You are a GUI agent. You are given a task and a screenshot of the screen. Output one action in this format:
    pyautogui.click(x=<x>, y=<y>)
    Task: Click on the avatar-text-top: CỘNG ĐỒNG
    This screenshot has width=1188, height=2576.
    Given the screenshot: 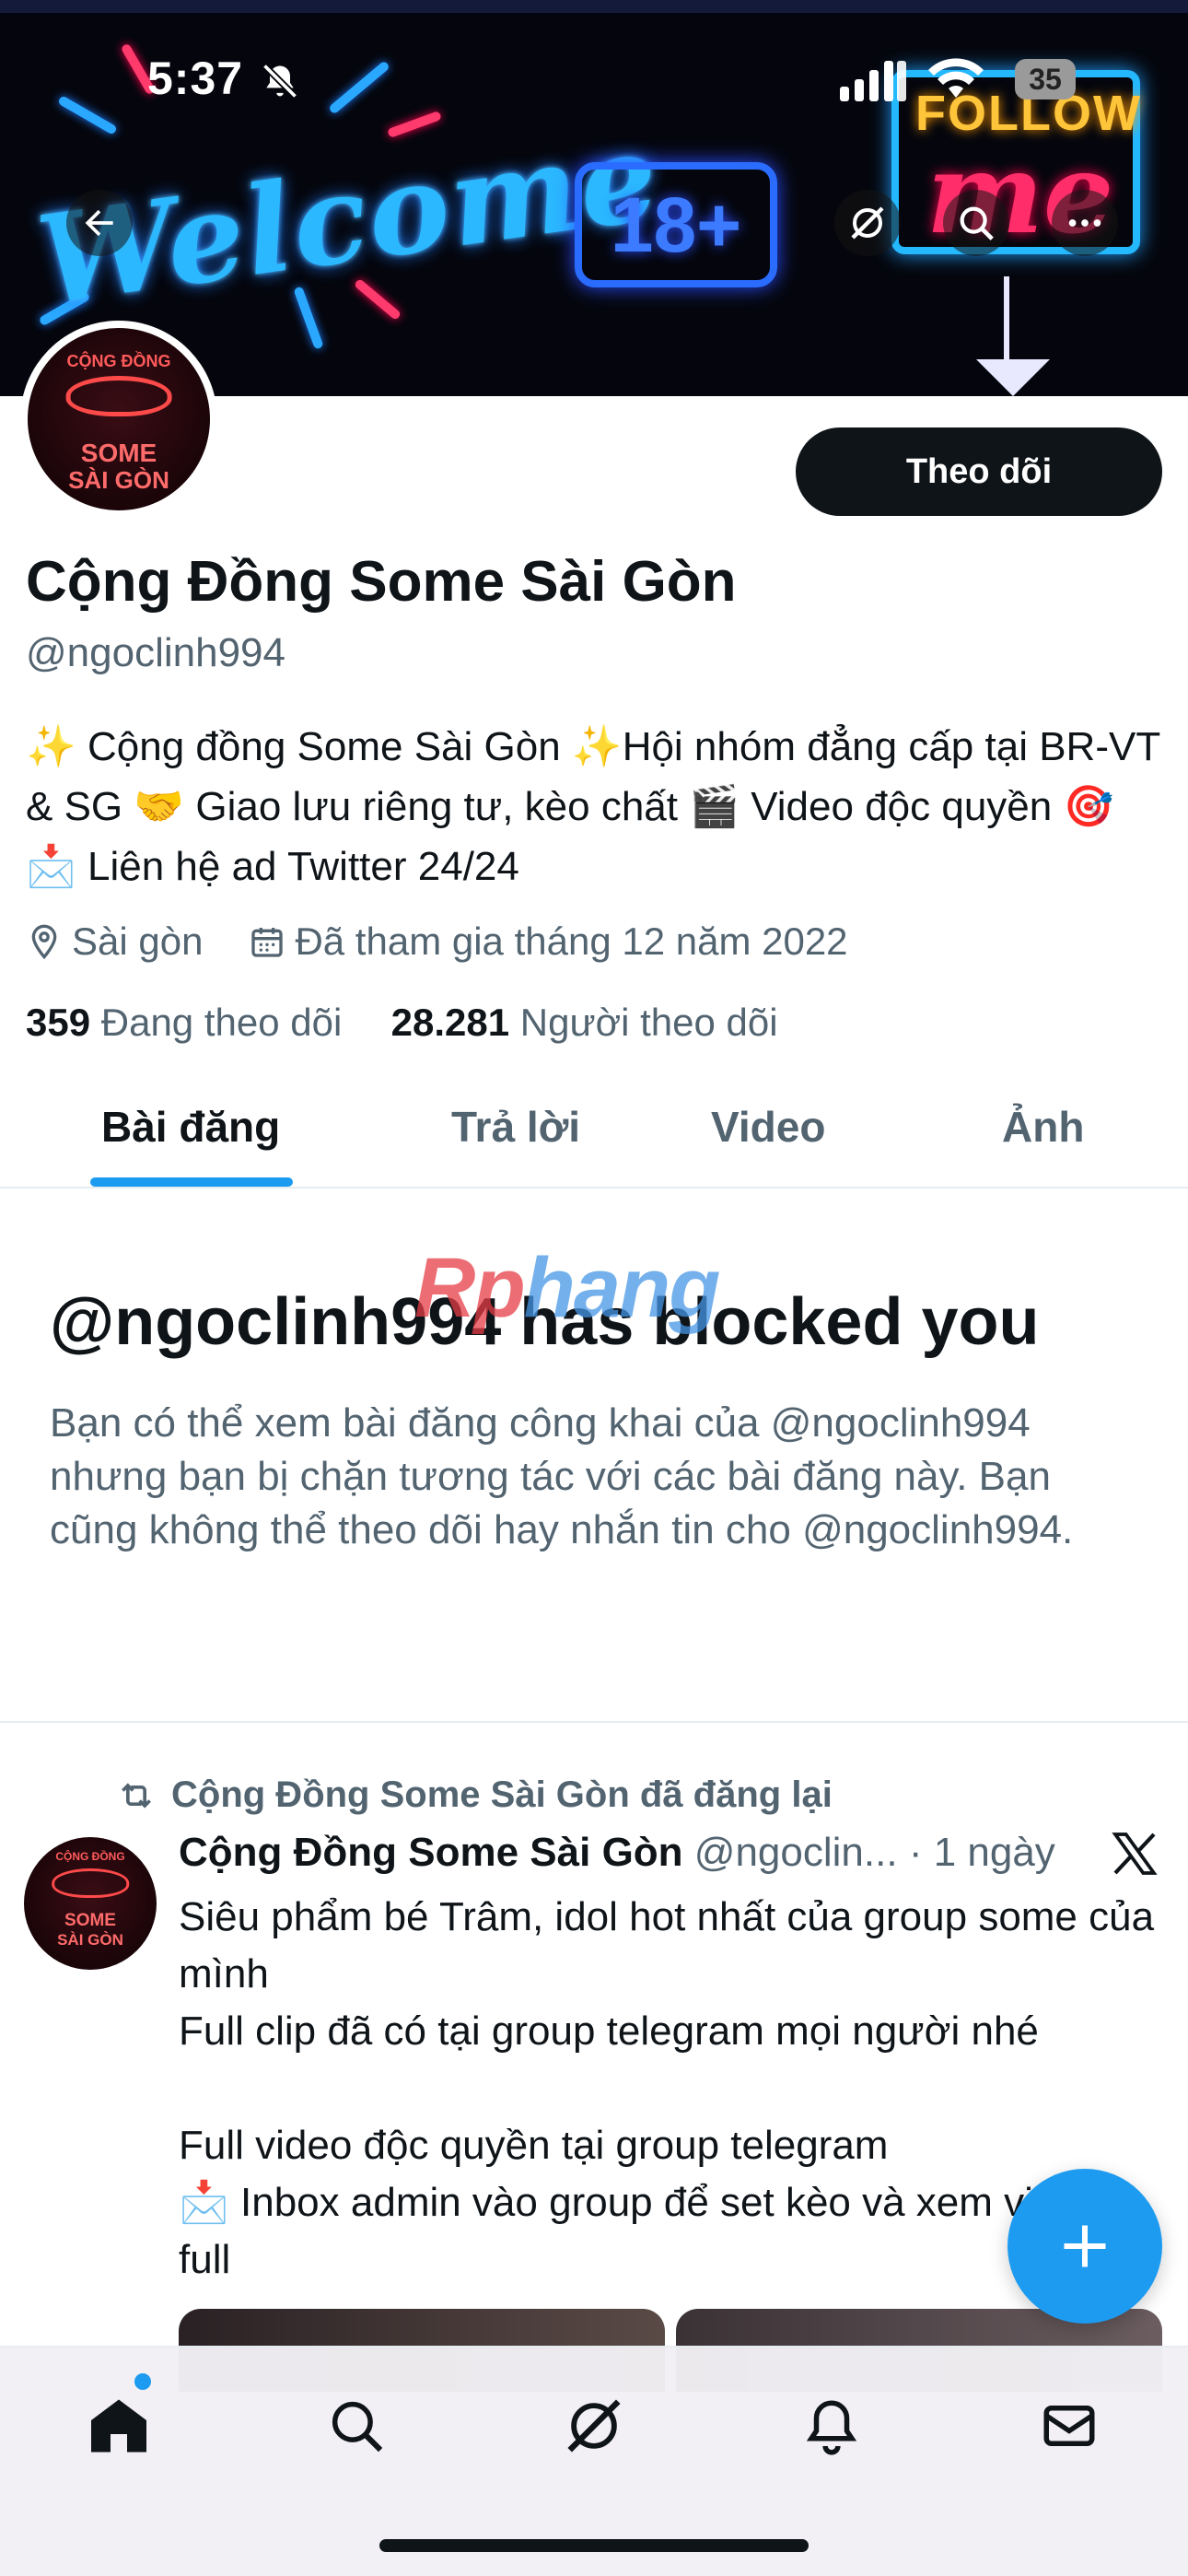 What is the action you would take?
    pyautogui.click(x=119, y=361)
    